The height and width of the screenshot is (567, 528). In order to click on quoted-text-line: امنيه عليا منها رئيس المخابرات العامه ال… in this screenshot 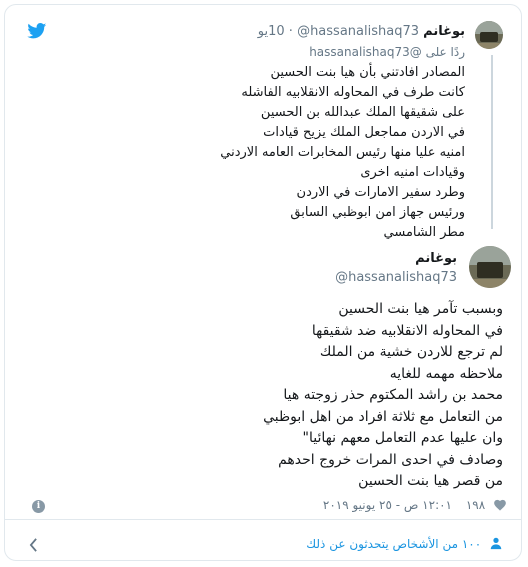, I will do `click(342, 152)`.